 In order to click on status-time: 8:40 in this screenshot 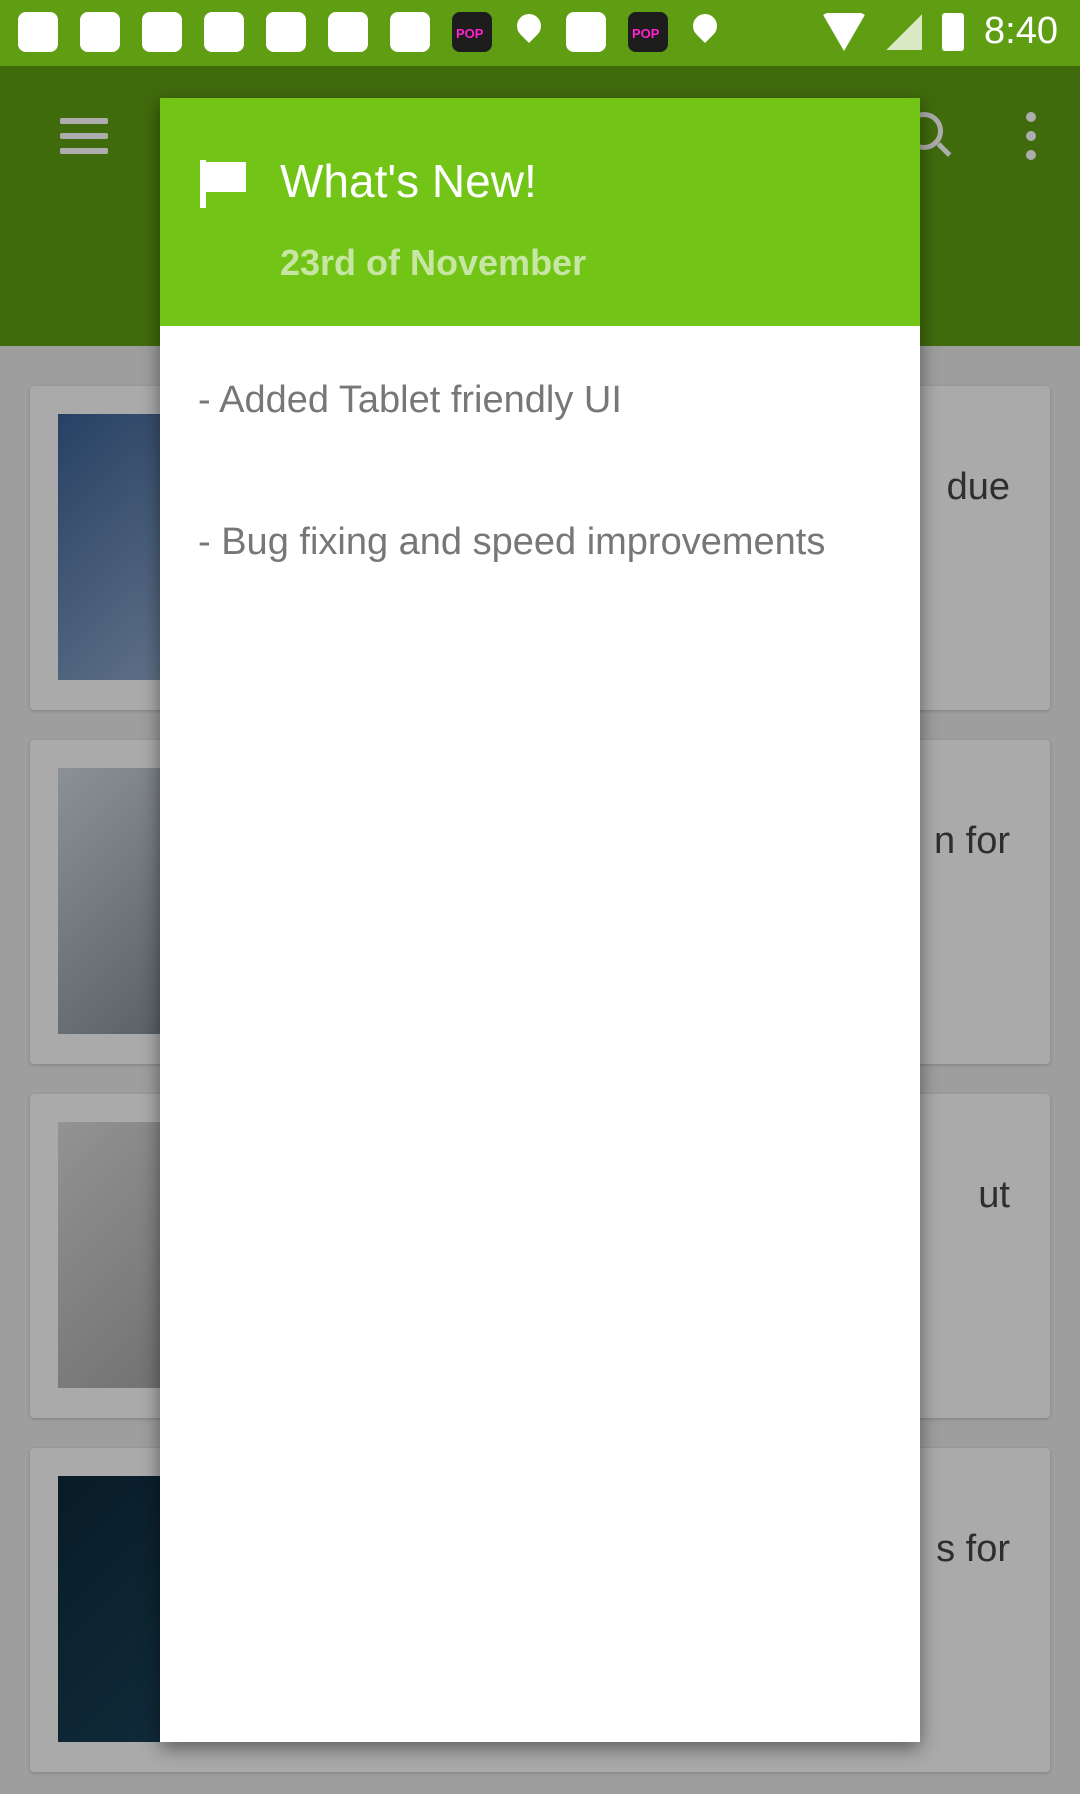, I will do `click(1021, 31)`.